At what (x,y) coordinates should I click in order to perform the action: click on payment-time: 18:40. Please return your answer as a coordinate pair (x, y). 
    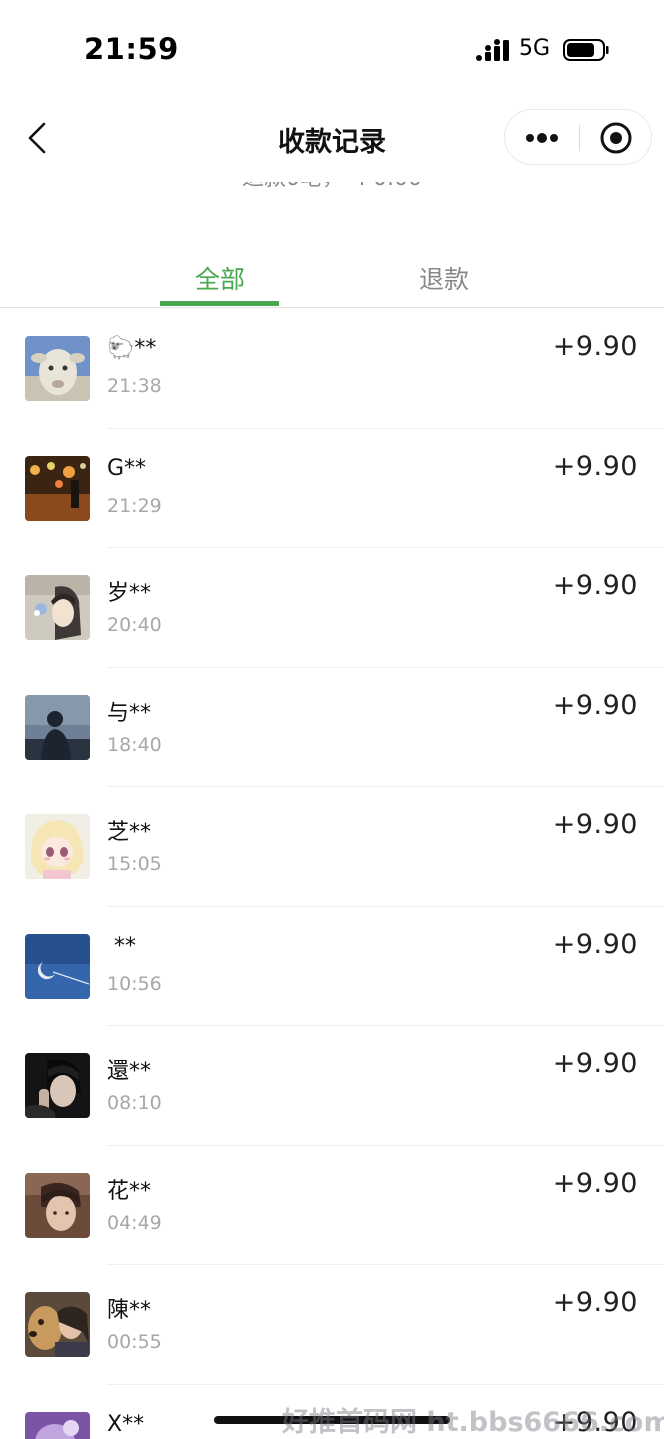
    Looking at the image, I should click on (134, 744).